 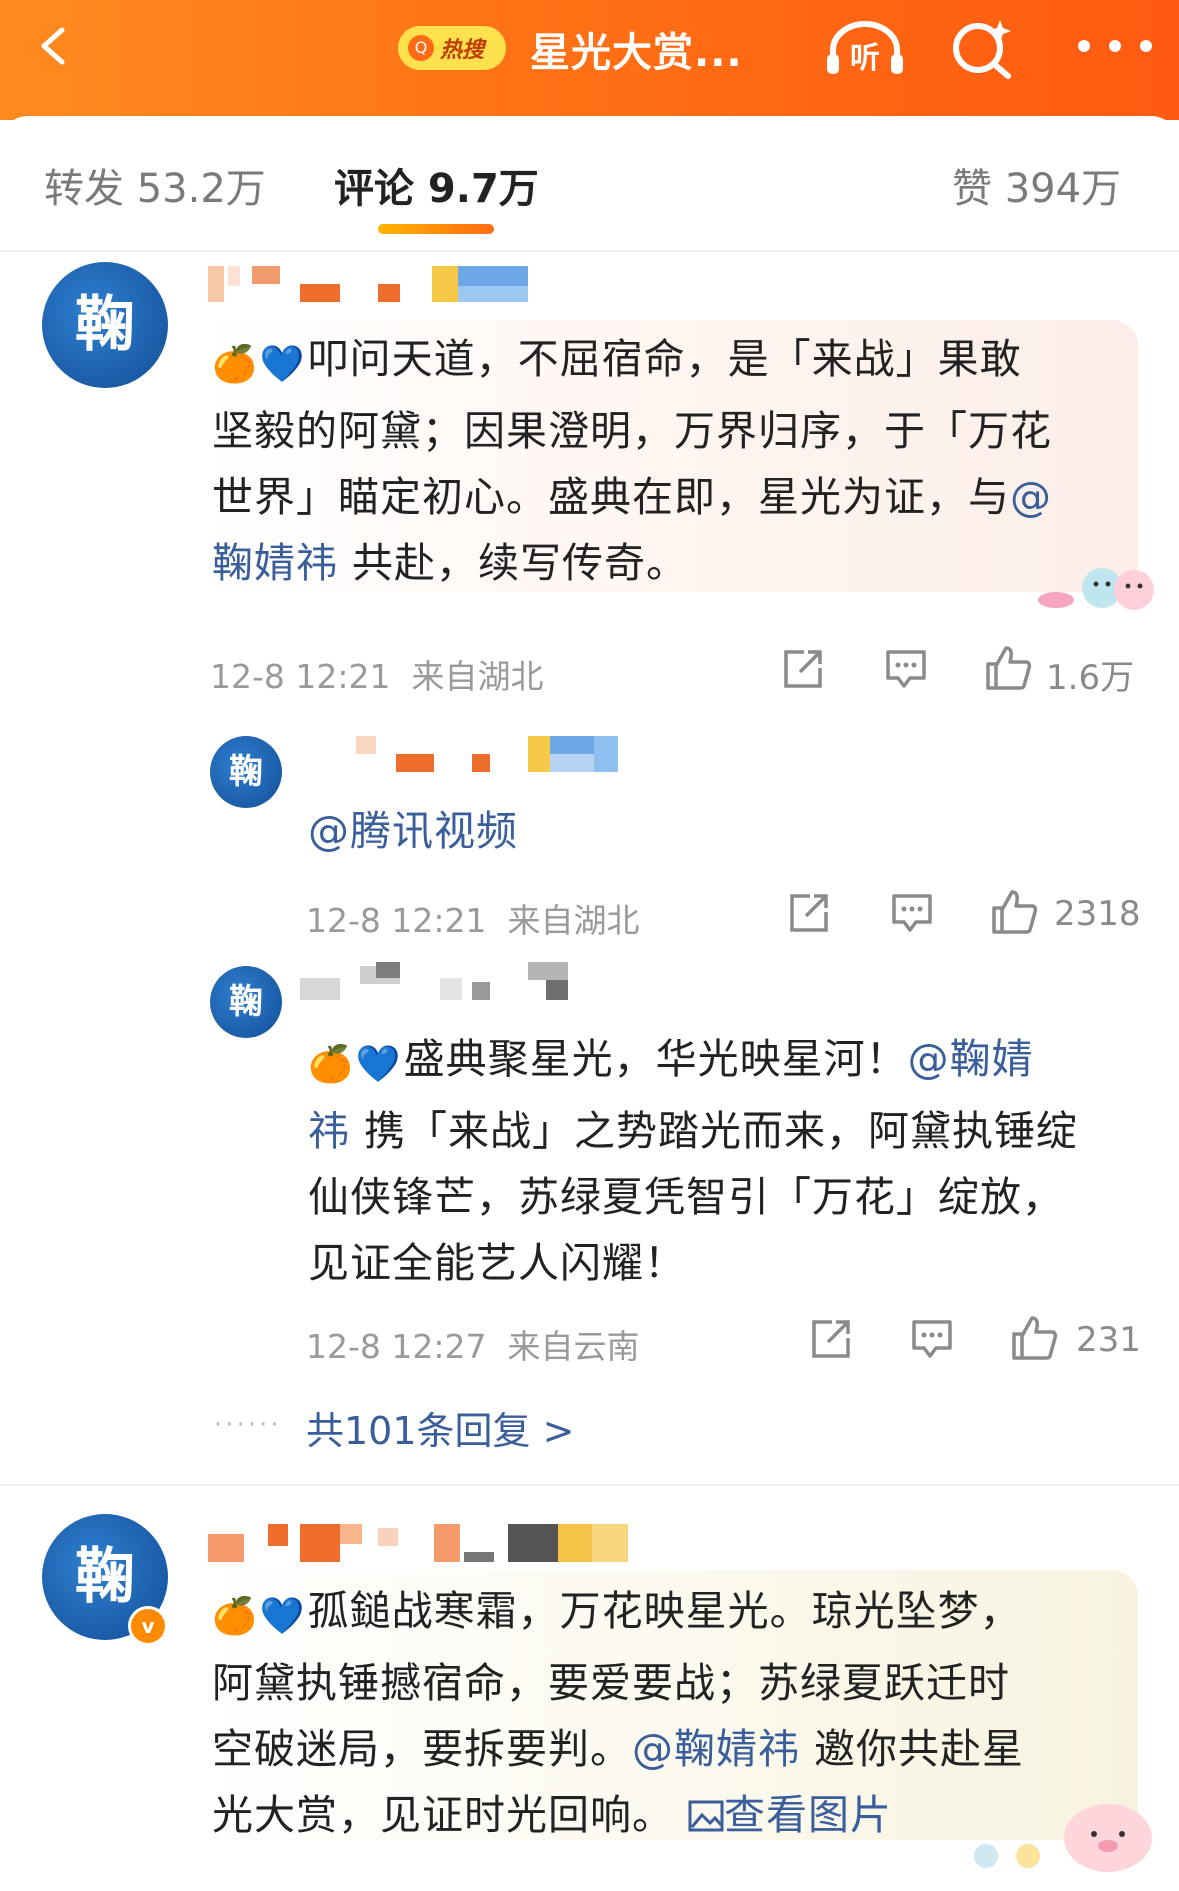 I want to click on hot-search-badge: Q 热搜, so click(x=452, y=48).